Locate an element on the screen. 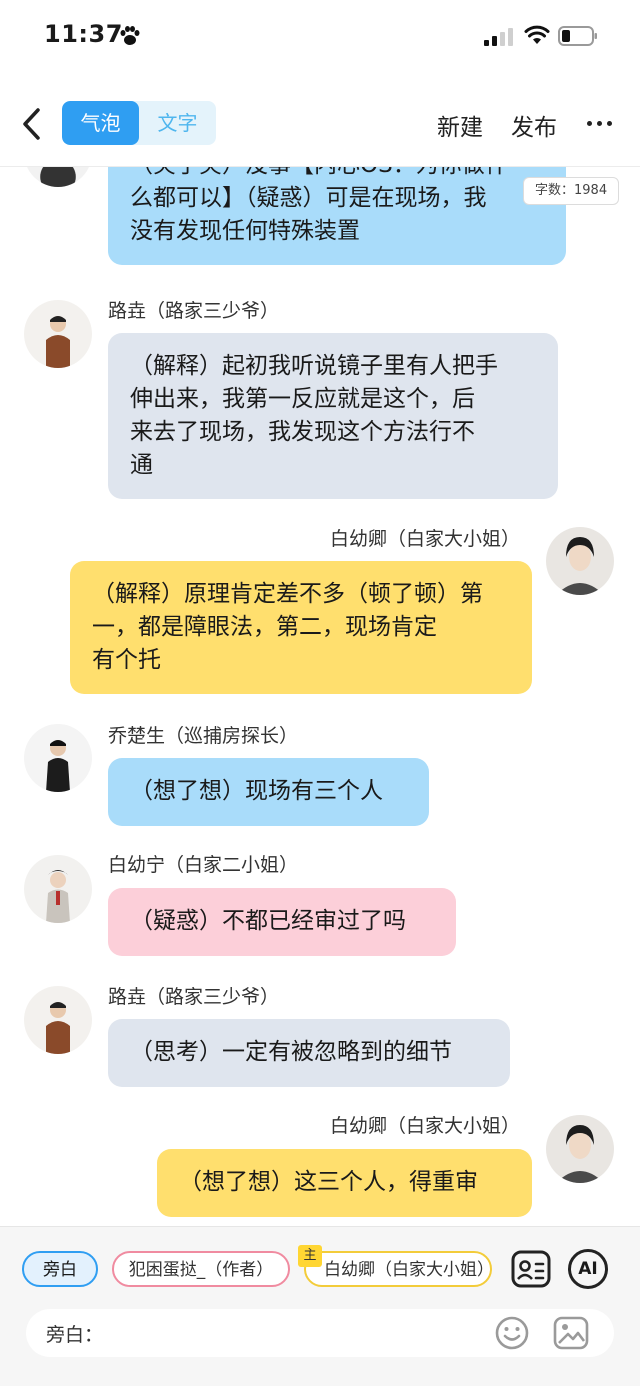 This screenshot has width=640, height=1386. message-bubble: （想了想）现场有三个人 is located at coordinates (268, 792).